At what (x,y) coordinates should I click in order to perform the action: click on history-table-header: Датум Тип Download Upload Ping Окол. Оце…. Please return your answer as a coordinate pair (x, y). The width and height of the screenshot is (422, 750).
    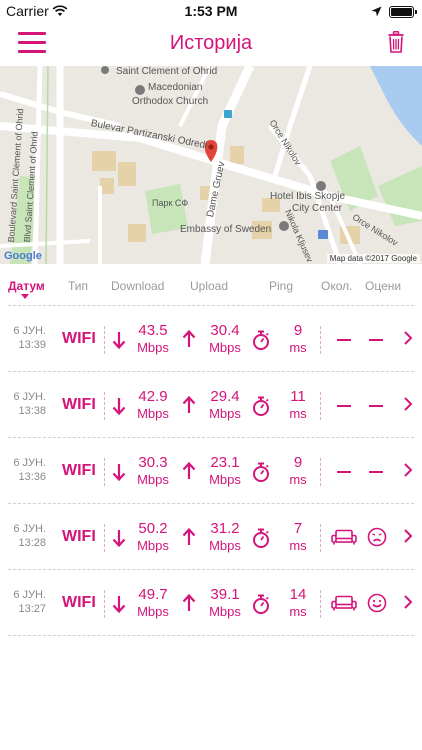
    Looking at the image, I should click on (211, 285).